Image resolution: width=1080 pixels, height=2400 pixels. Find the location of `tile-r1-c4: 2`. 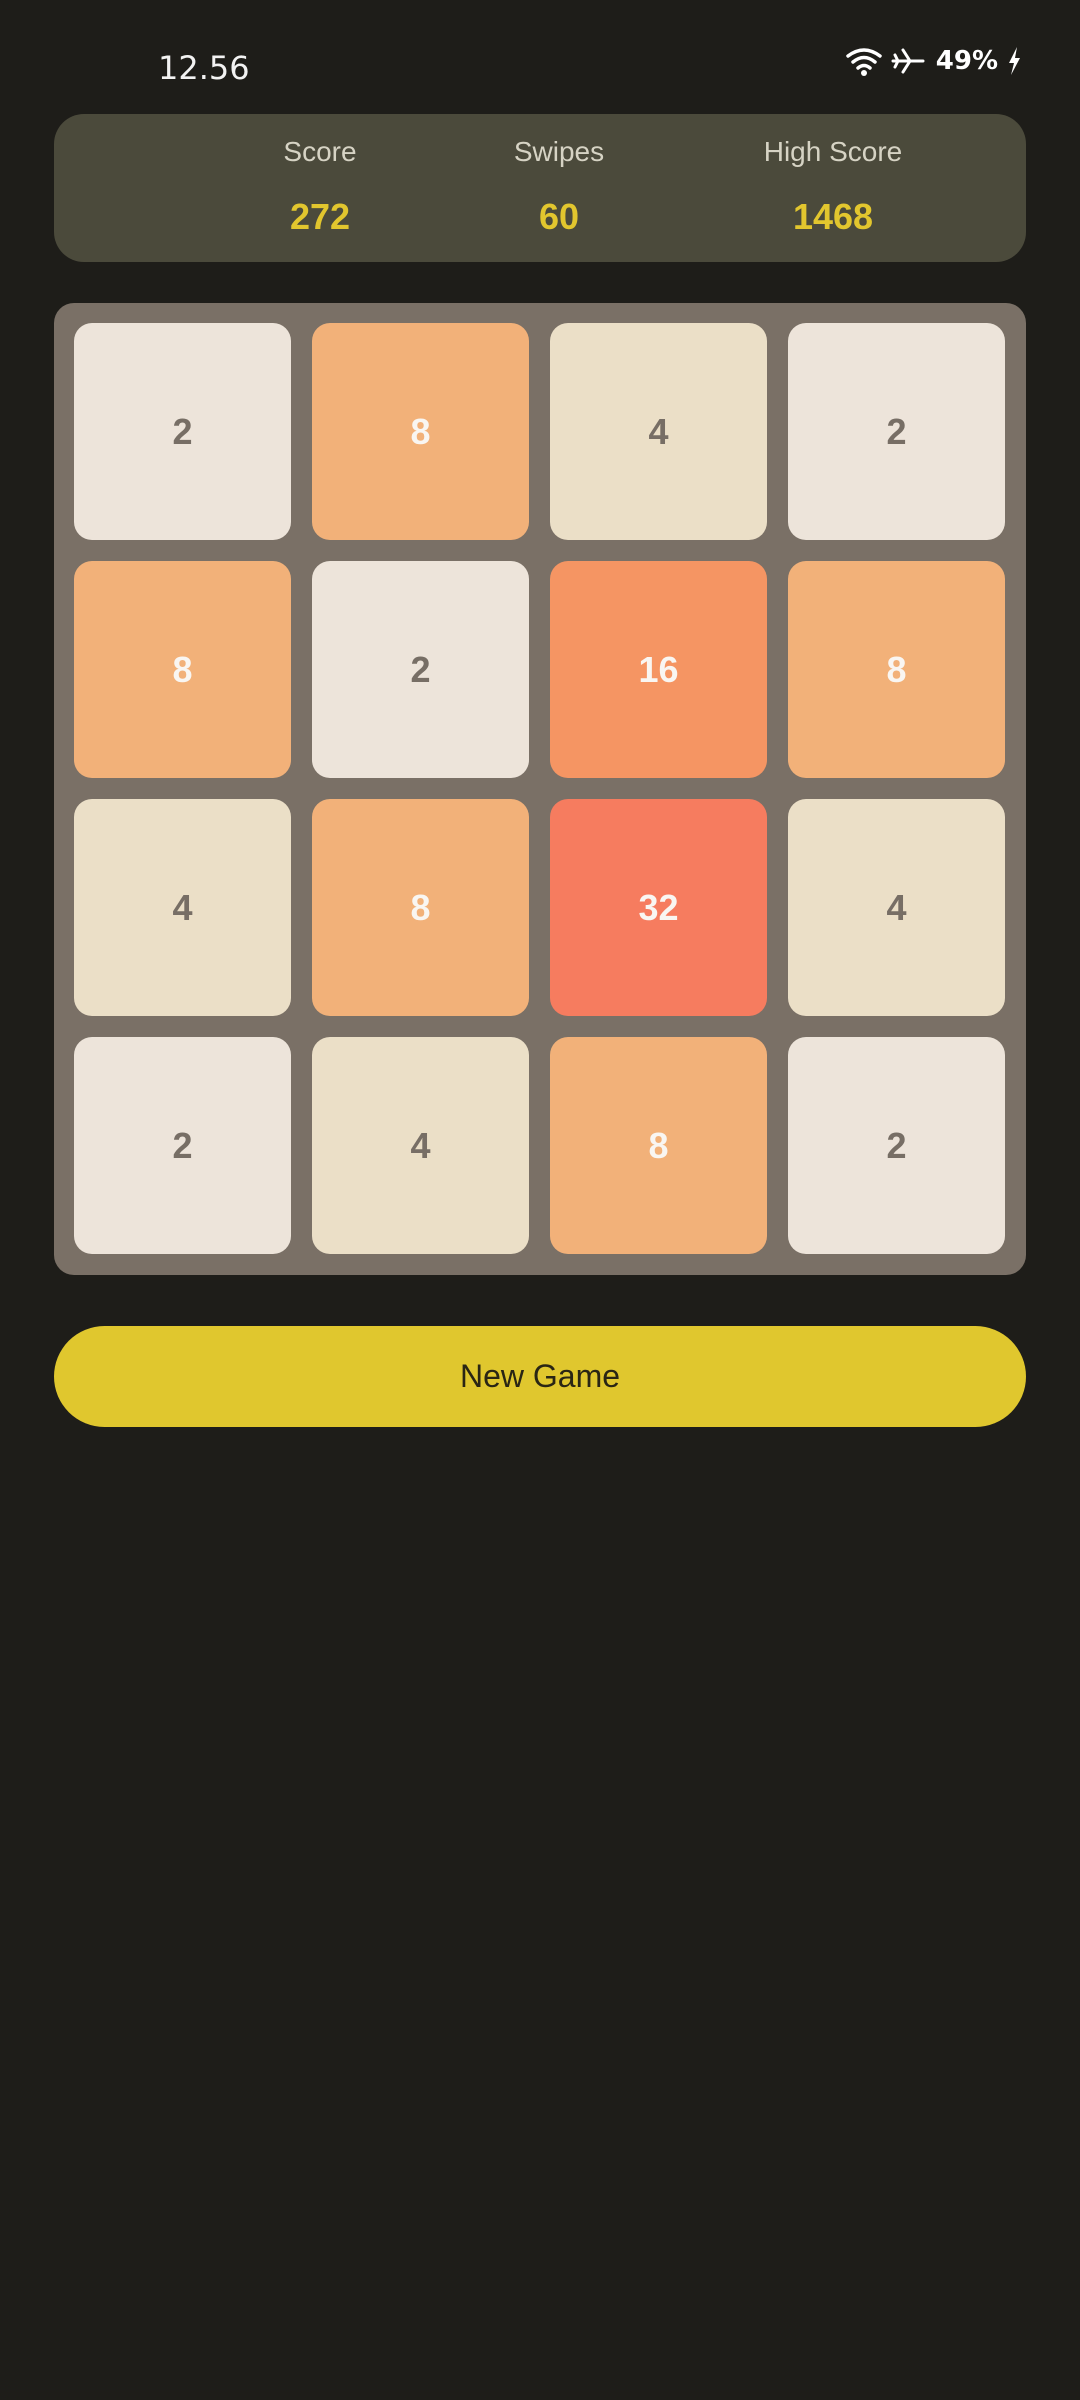

tile-r1-c4: 2 is located at coordinates (896, 431).